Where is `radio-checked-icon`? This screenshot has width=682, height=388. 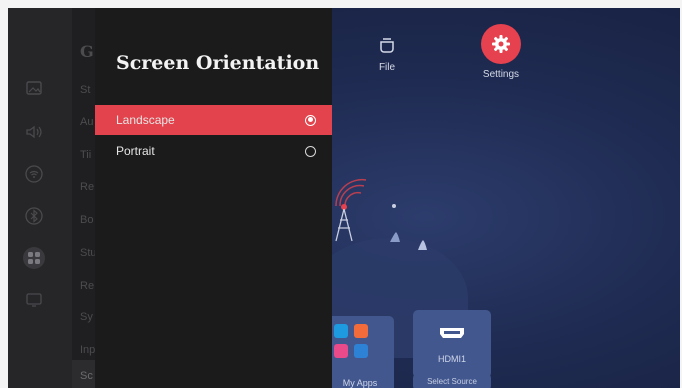 radio-checked-icon is located at coordinates (310, 120).